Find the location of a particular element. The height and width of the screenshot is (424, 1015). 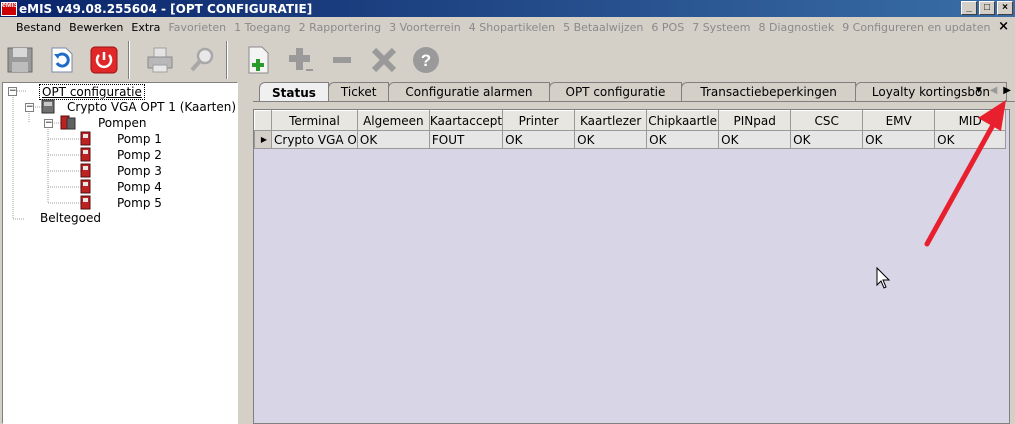

table-cell: Crypto VGA O is located at coordinates (314, 139).